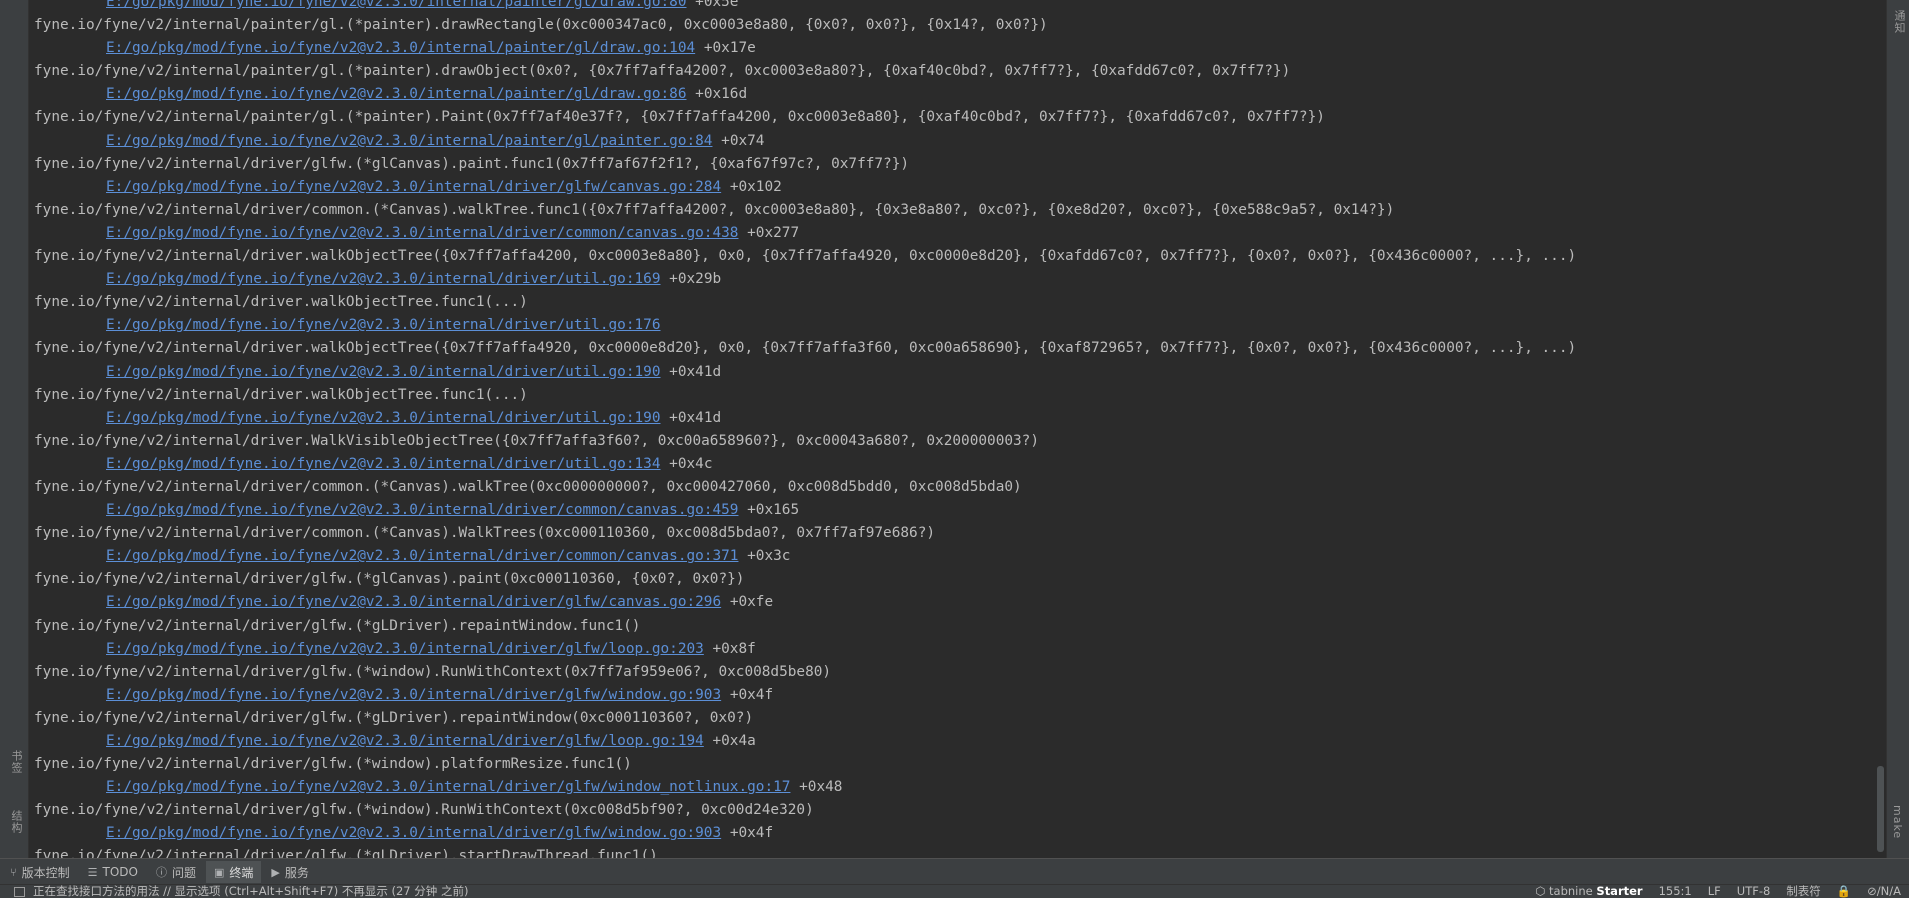  I want to click on offset-text: +0xfe, so click(751, 602).